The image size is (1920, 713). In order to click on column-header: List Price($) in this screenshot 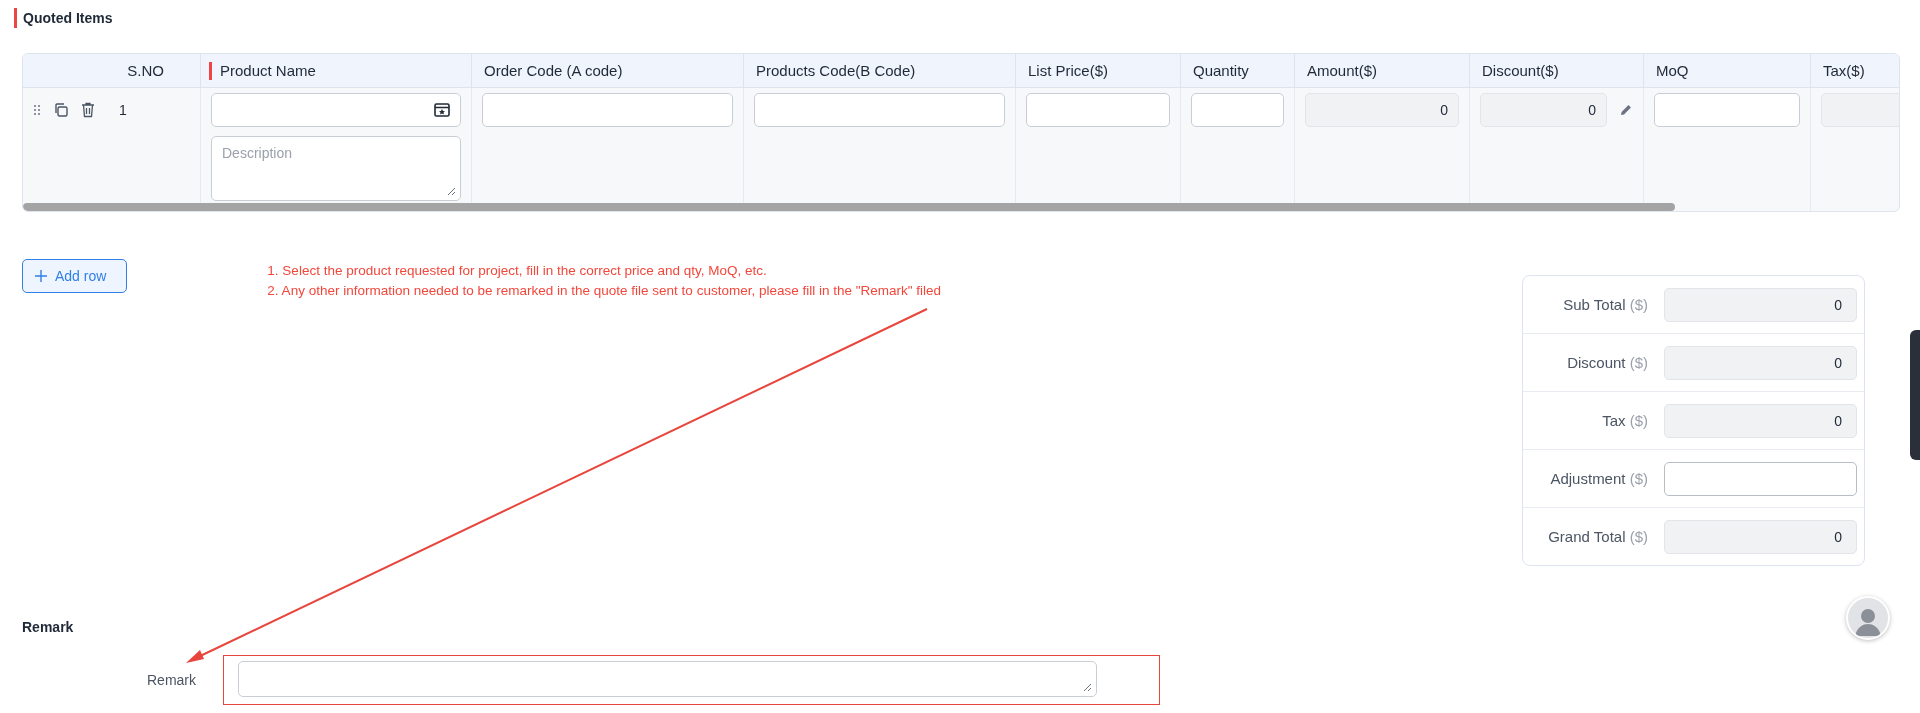, I will do `click(1068, 70)`.